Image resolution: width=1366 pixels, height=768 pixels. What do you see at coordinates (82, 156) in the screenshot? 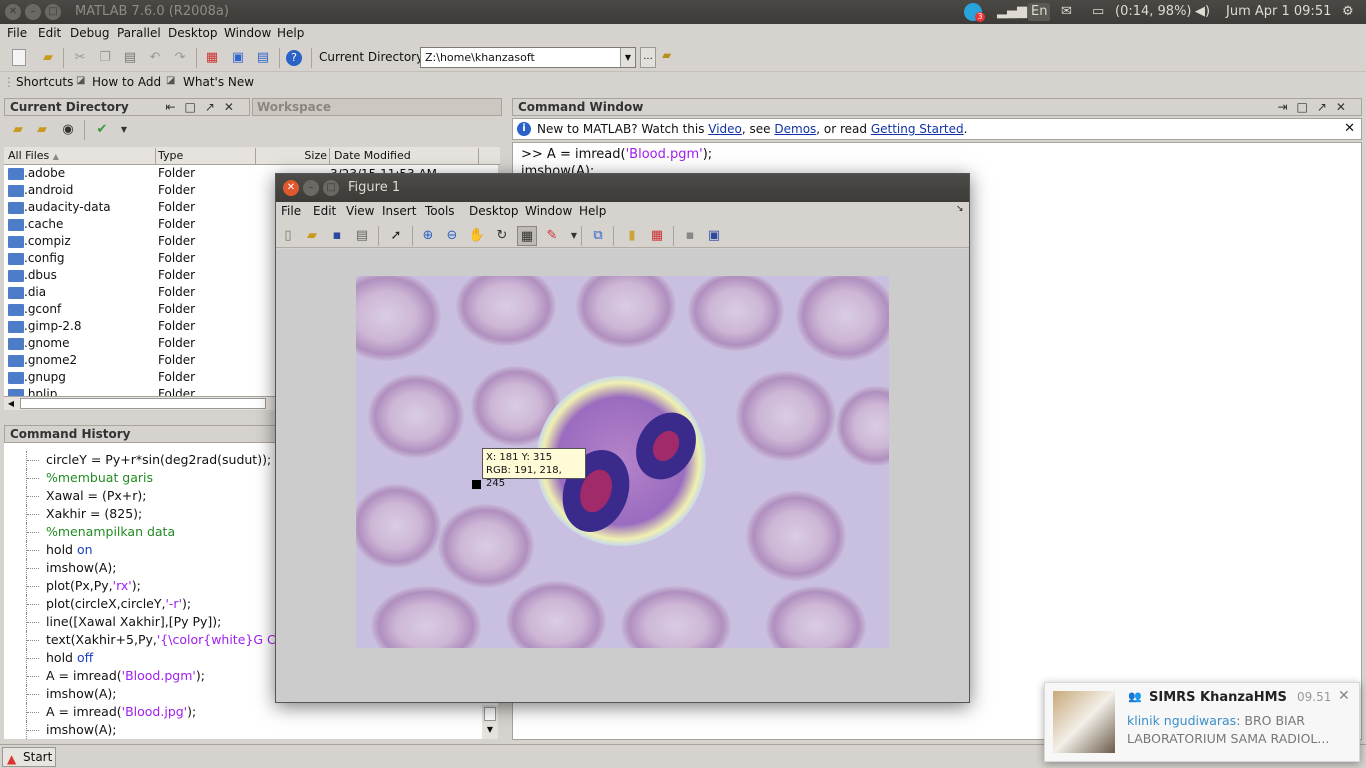
I see `column-all-files: All Files ▲` at bounding box center [82, 156].